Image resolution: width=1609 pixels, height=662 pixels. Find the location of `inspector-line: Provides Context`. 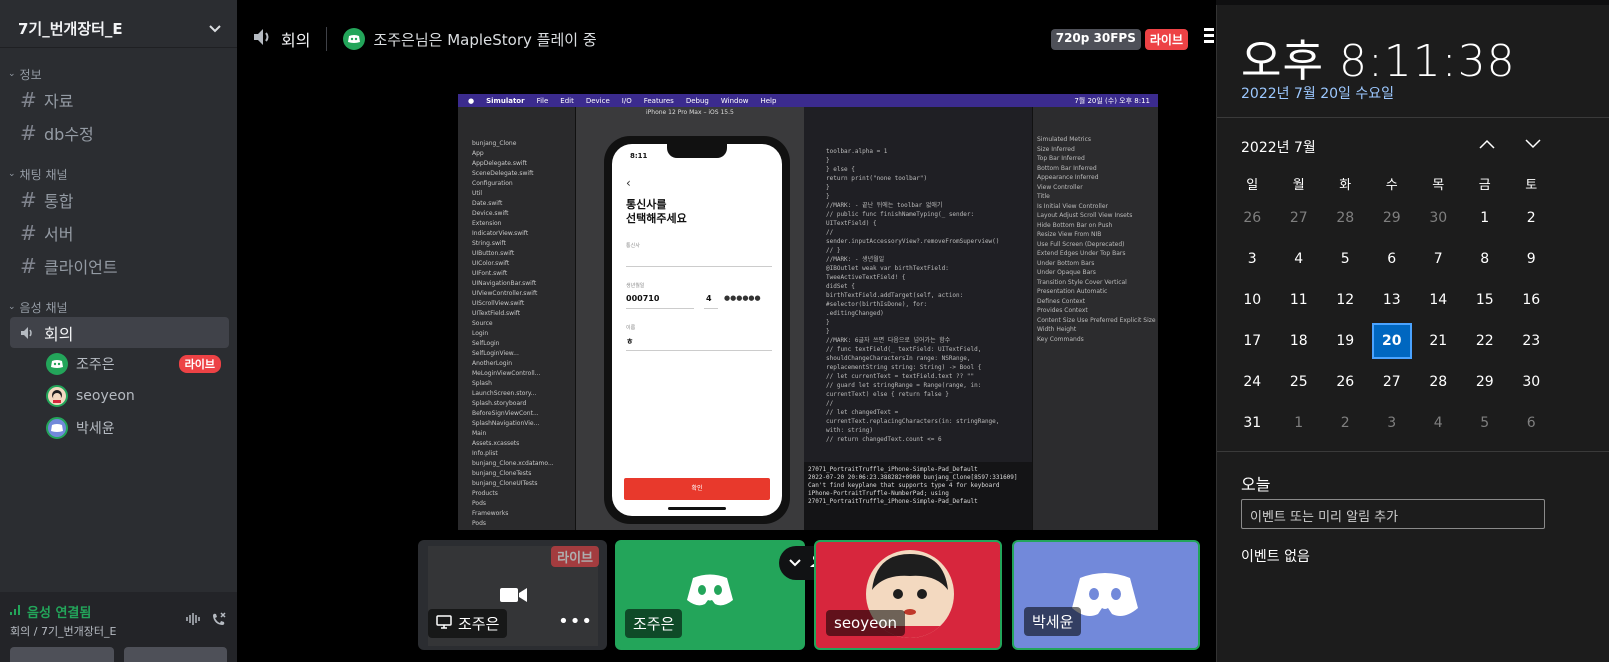

inspector-line: Provides Context is located at coordinates (1062, 310).